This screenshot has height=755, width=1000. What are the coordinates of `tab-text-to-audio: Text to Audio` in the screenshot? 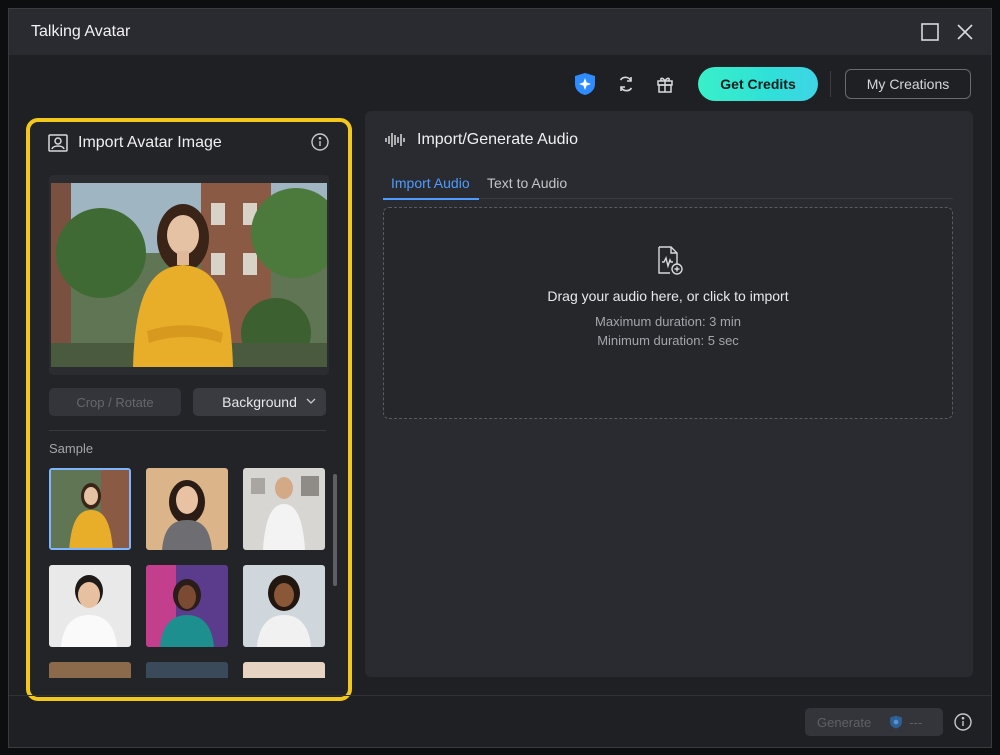 It's located at (527, 183).